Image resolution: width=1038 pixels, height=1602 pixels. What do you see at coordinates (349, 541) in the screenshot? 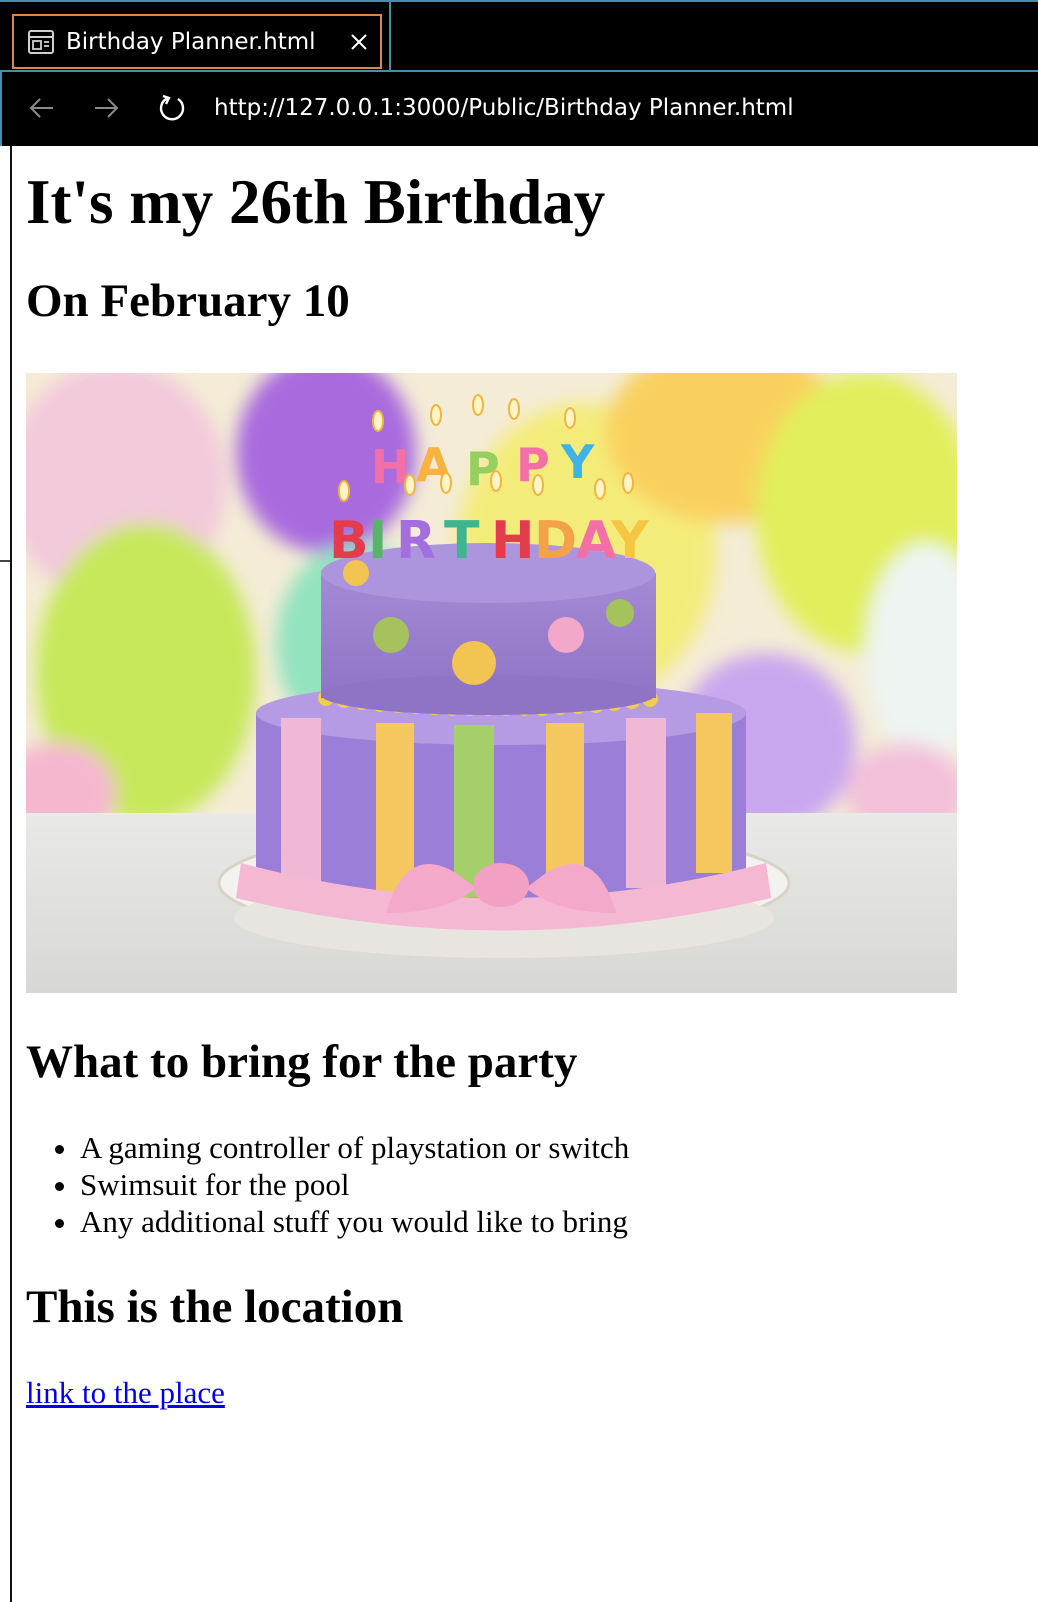
I see `svg-text: B` at bounding box center [349, 541].